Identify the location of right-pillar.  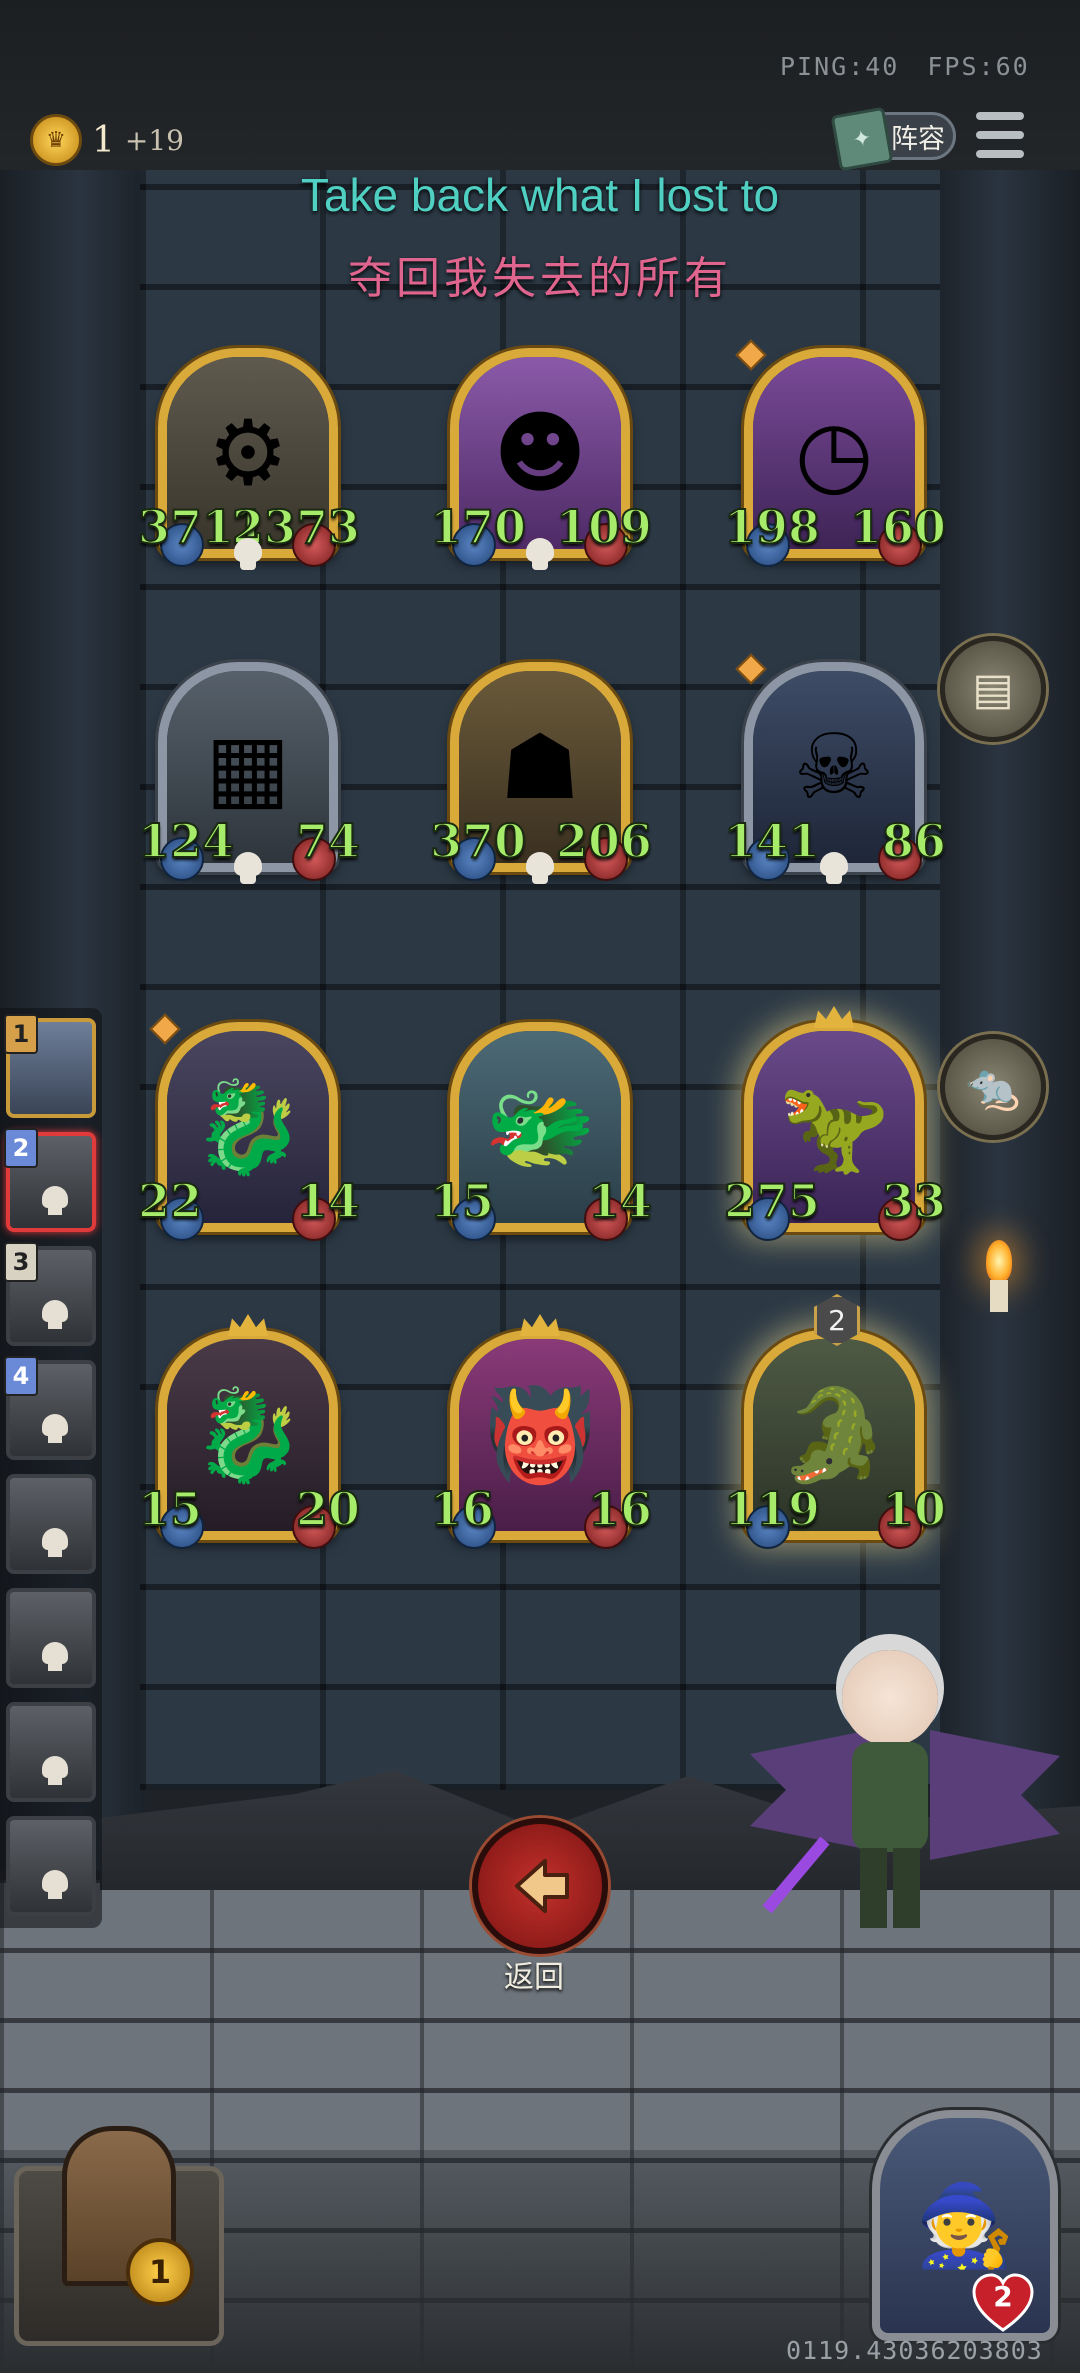
(1007, 1020).